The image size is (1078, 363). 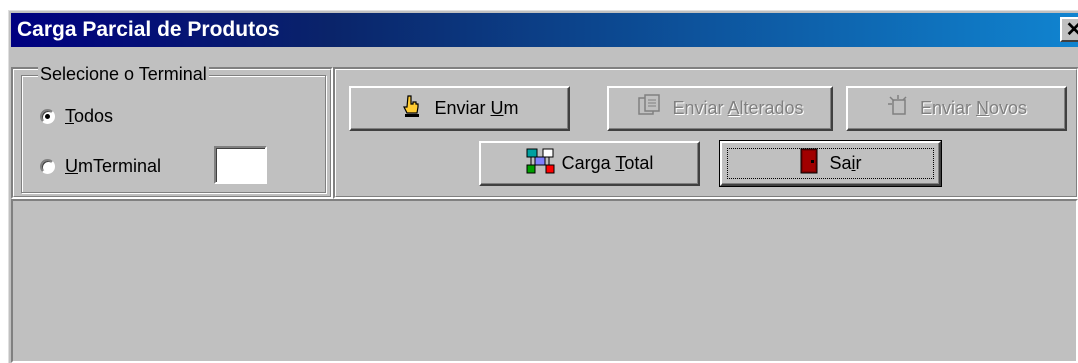 What do you see at coordinates (412, 108) in the screenshot?
I see `hand-pointer-icon` at bounding box center [412, 108].